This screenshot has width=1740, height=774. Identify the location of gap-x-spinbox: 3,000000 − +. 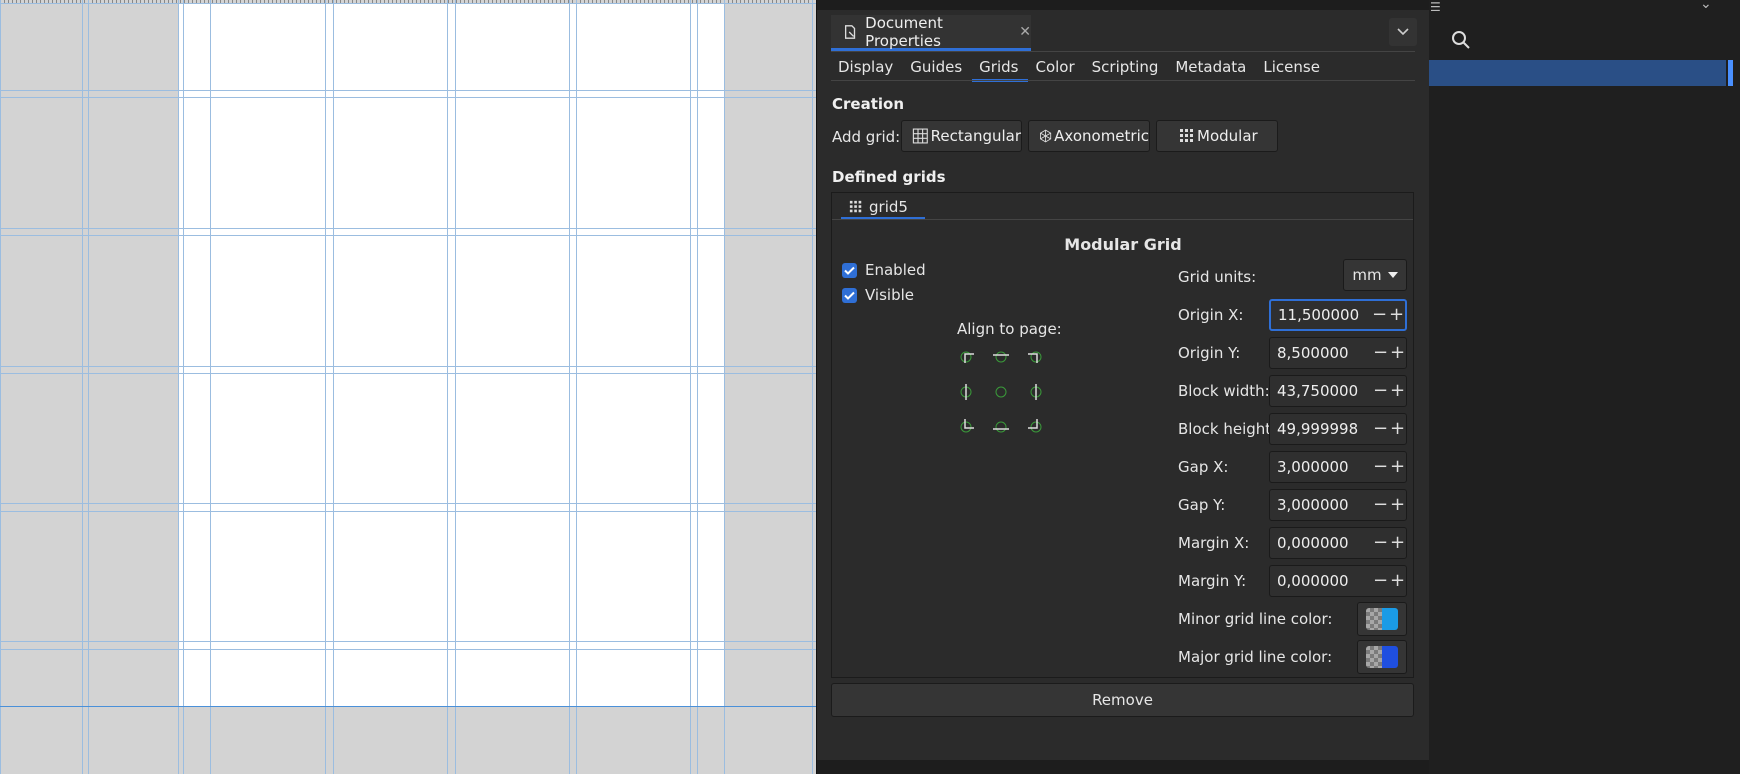
(1338, 467).